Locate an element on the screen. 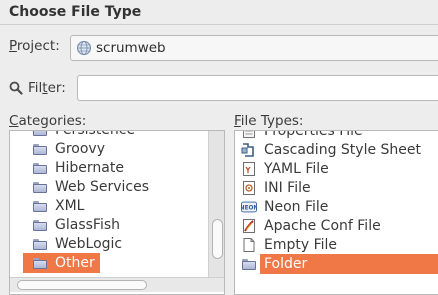 The height and width of the screenshot is (295, 438). file-type-item-label: Folder is located at coordinates (349, 264).